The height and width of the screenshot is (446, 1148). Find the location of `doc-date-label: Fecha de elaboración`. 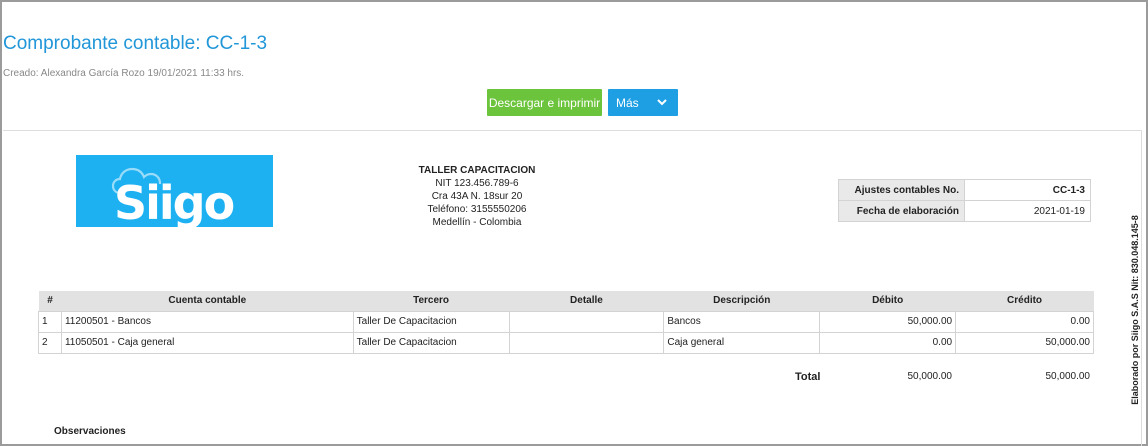

doc-date-label: Fecha de elaboración is located at coordinates (901, 211).